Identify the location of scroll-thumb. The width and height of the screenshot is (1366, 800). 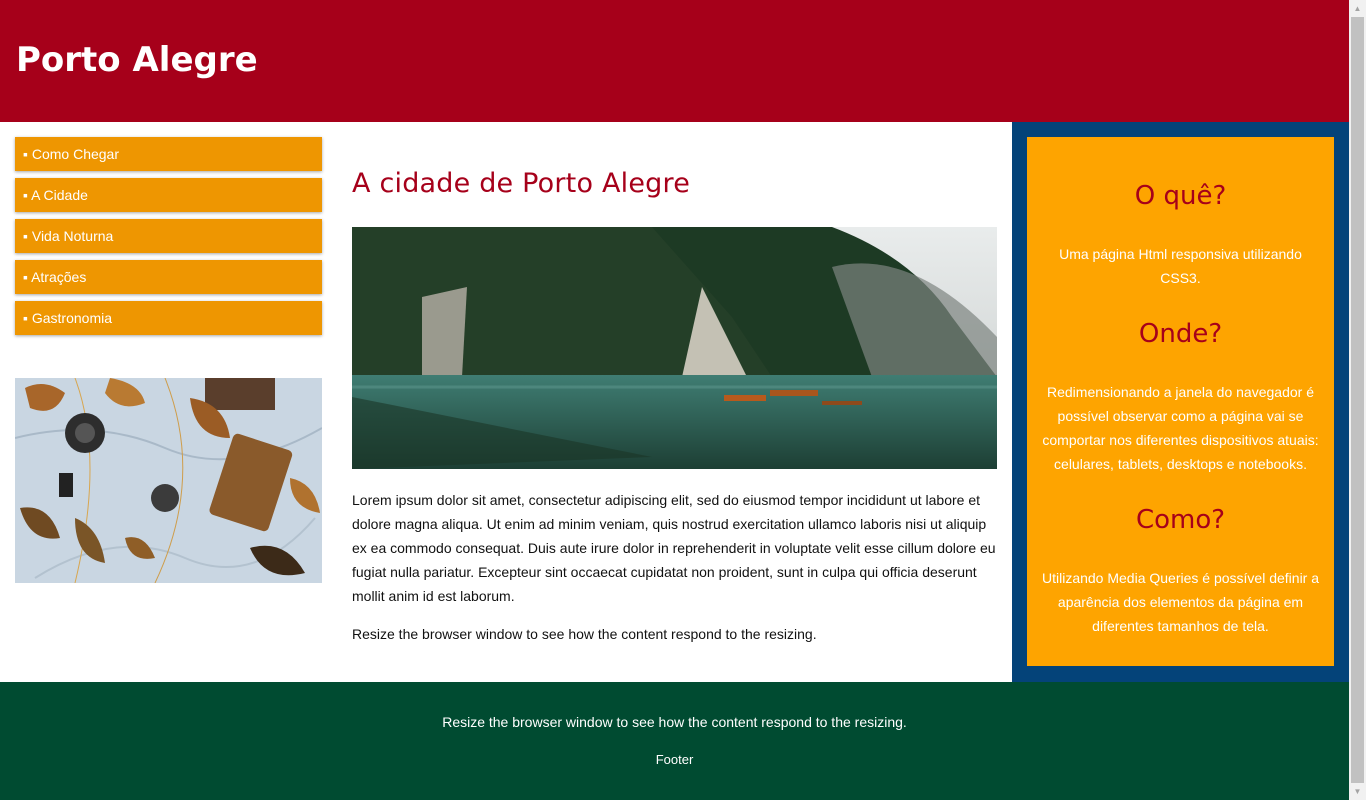
(1357, 400).